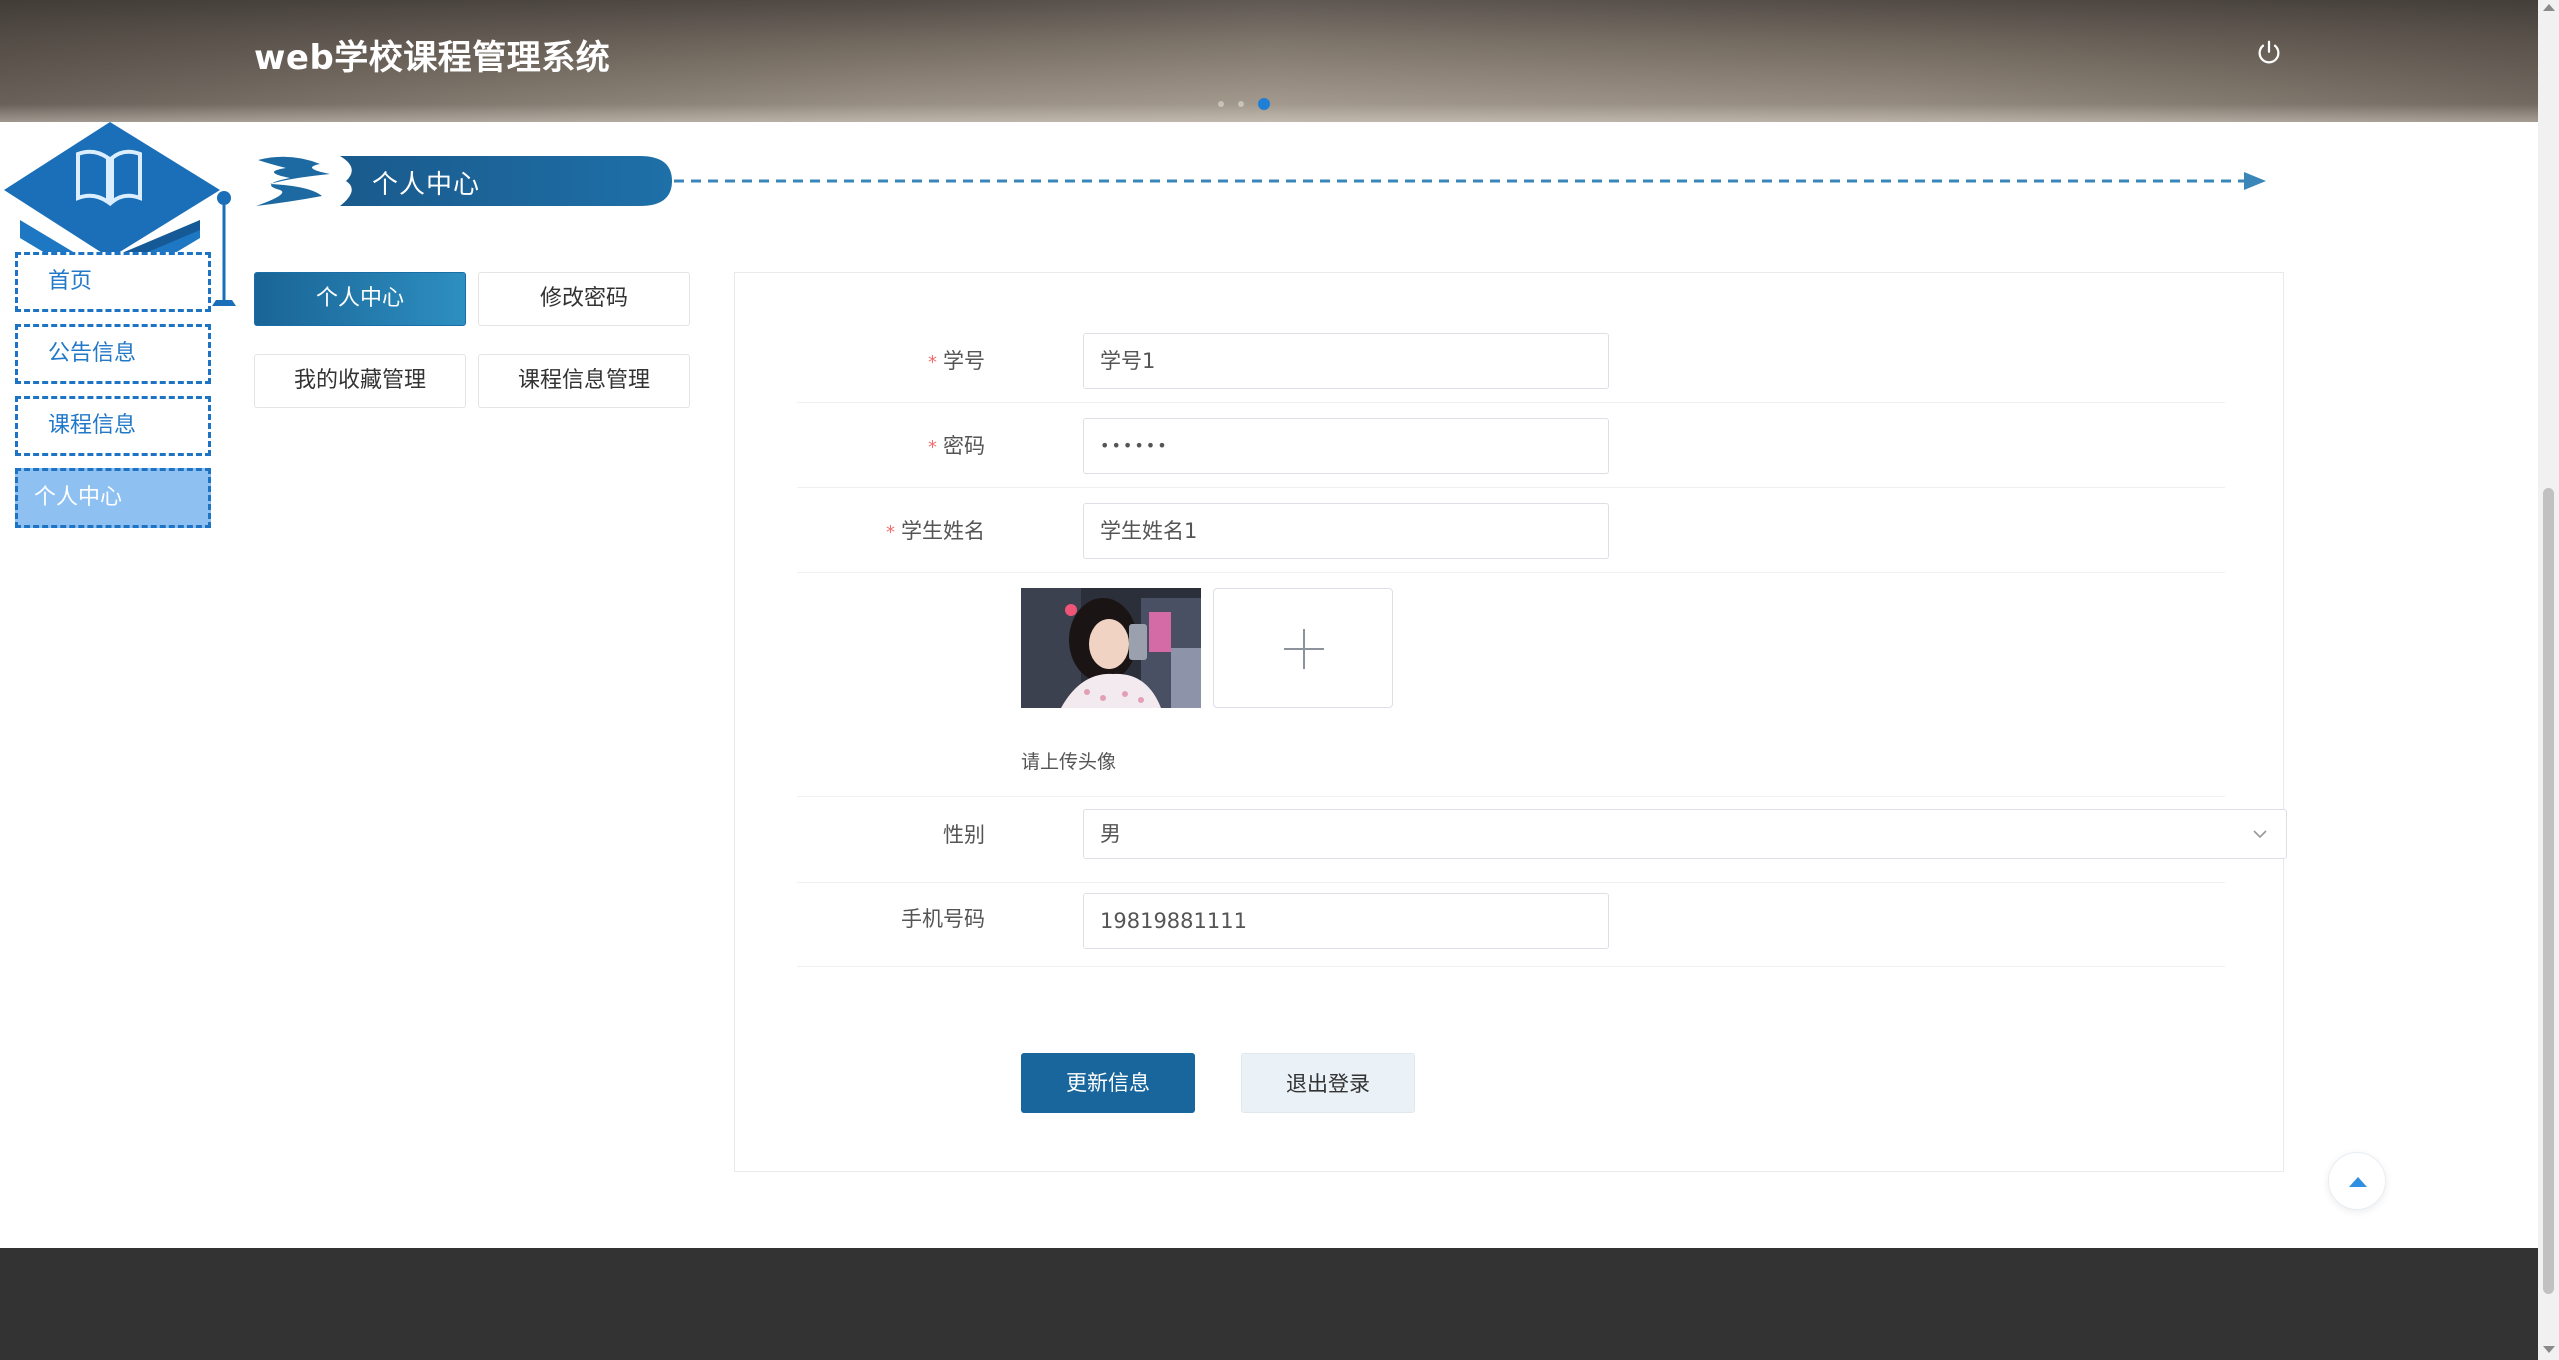 Image resolution: width=2559 pixels, height=1360 pixels. What do you see at coordinates (1269, 1304) in the screenshot?
I see `page-footer` at bounding box center [1269, 1304].